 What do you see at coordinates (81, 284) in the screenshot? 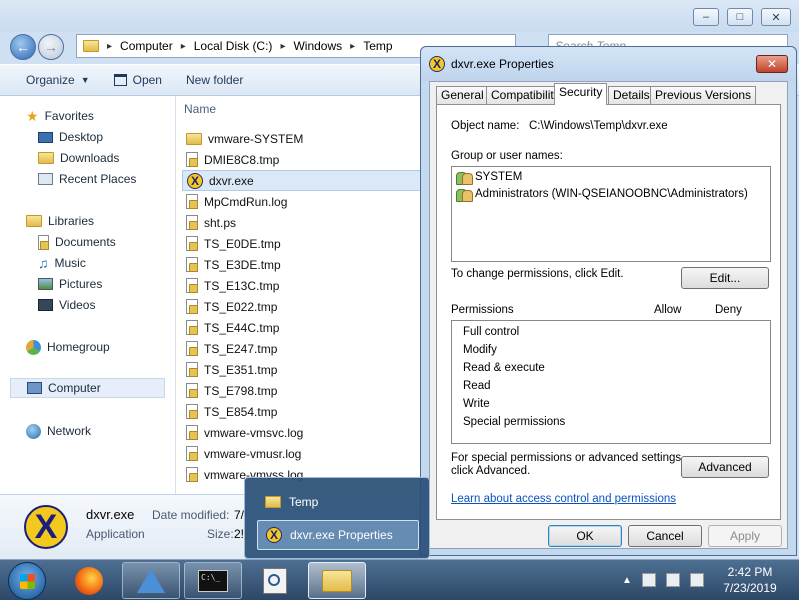
I see `nav-label: Pictures` at bounding box center [81, 284].